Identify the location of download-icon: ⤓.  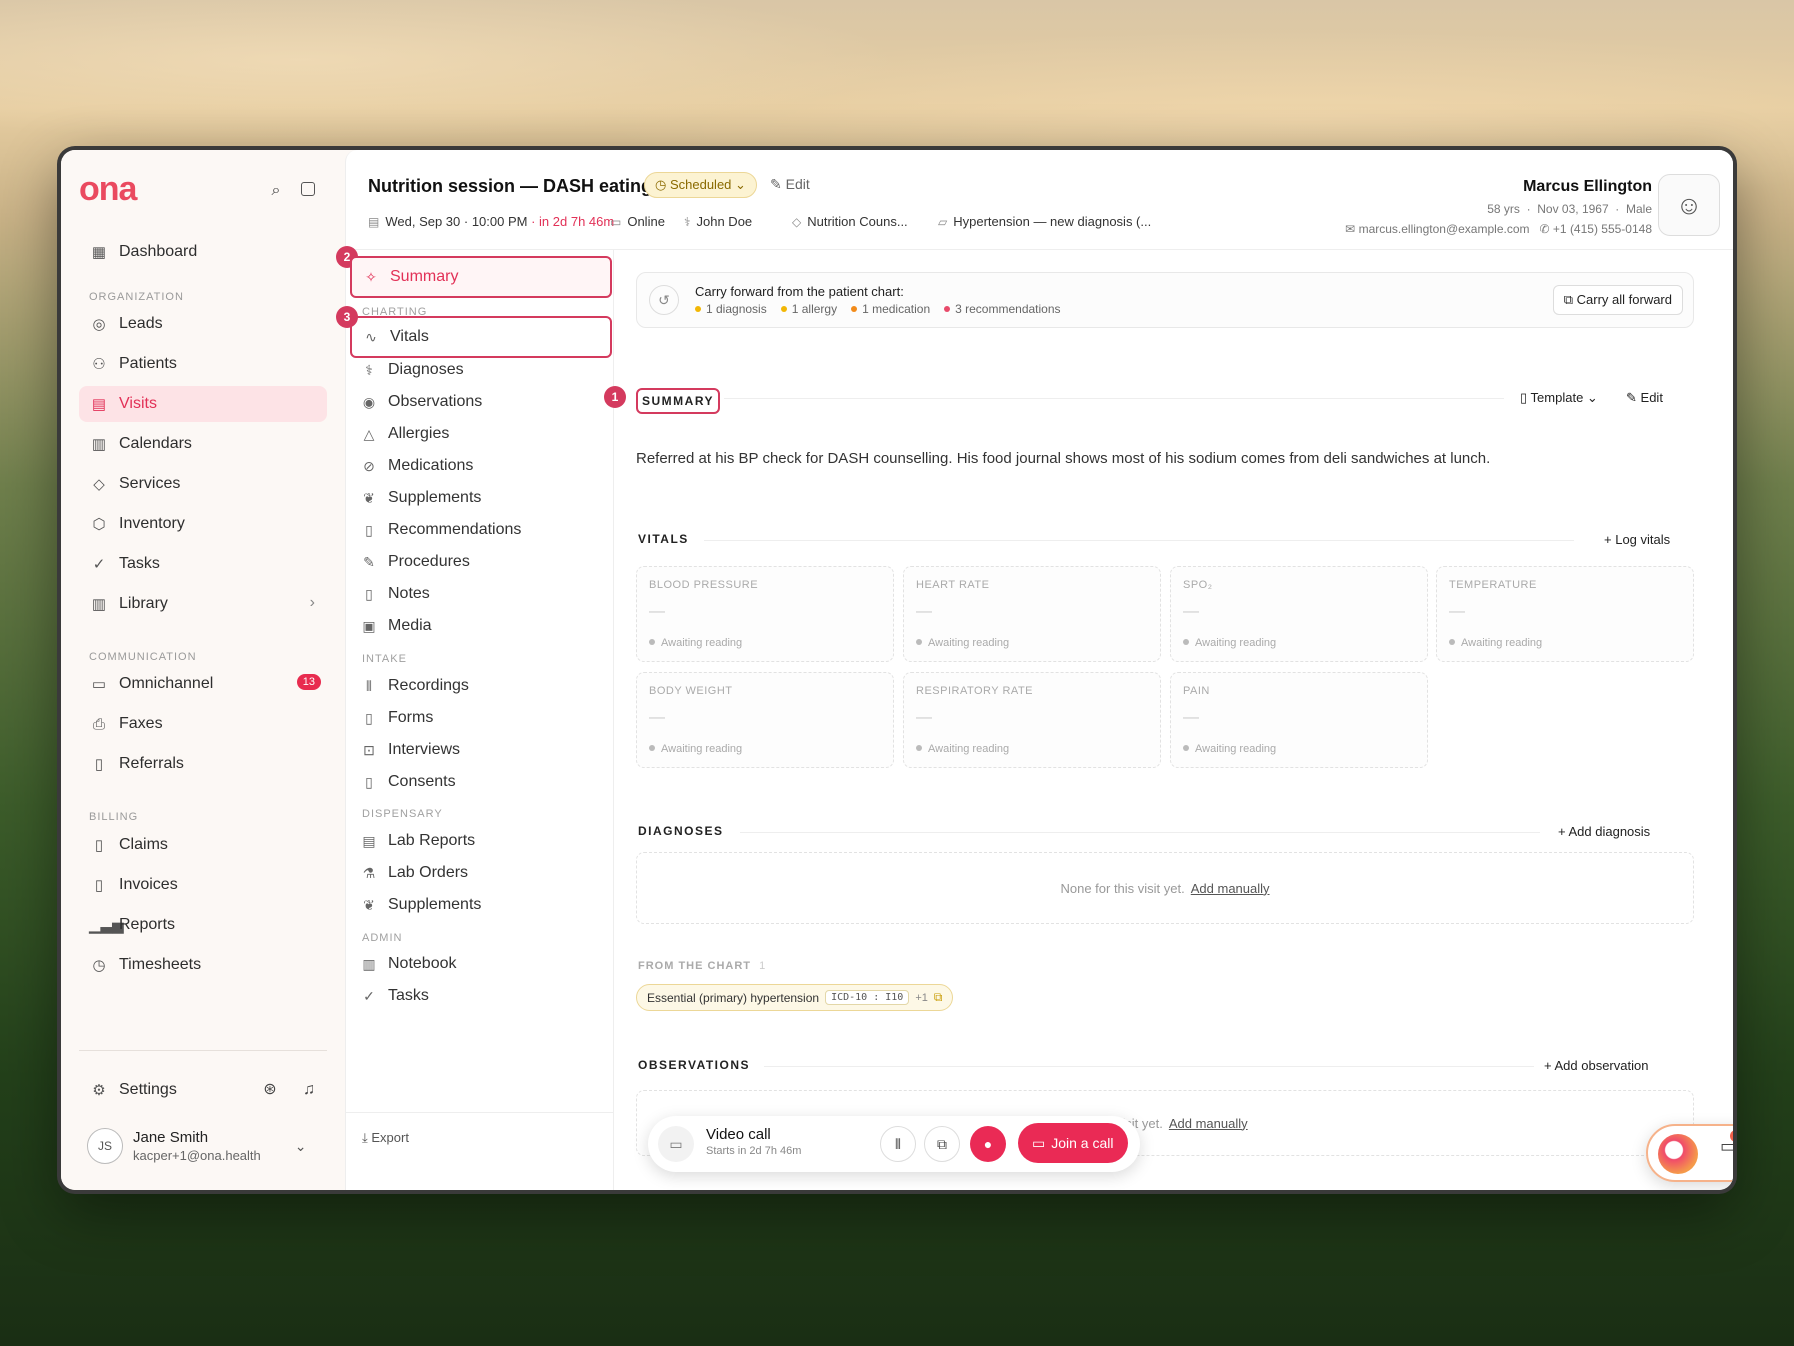
(365, 1137).